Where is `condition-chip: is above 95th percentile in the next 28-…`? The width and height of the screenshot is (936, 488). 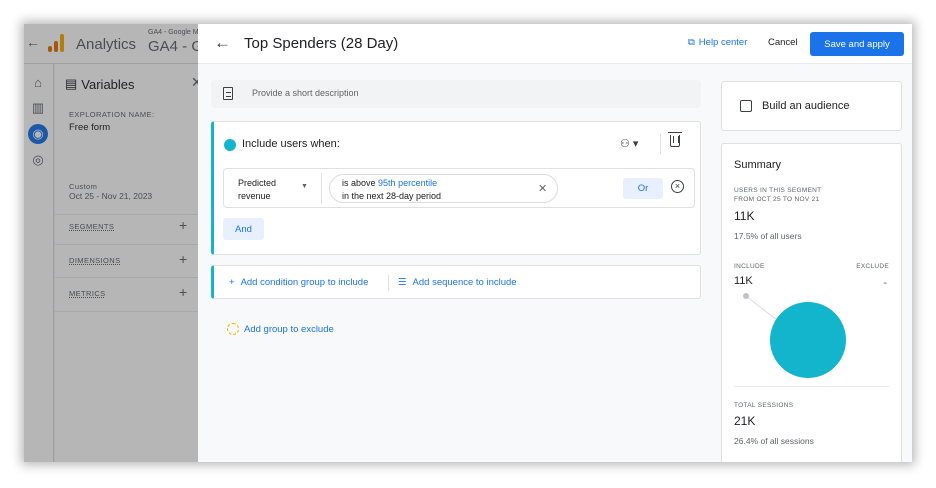
condition-chip: is above 95th percentile in the next 28-… is located at coordinates (443, 188).